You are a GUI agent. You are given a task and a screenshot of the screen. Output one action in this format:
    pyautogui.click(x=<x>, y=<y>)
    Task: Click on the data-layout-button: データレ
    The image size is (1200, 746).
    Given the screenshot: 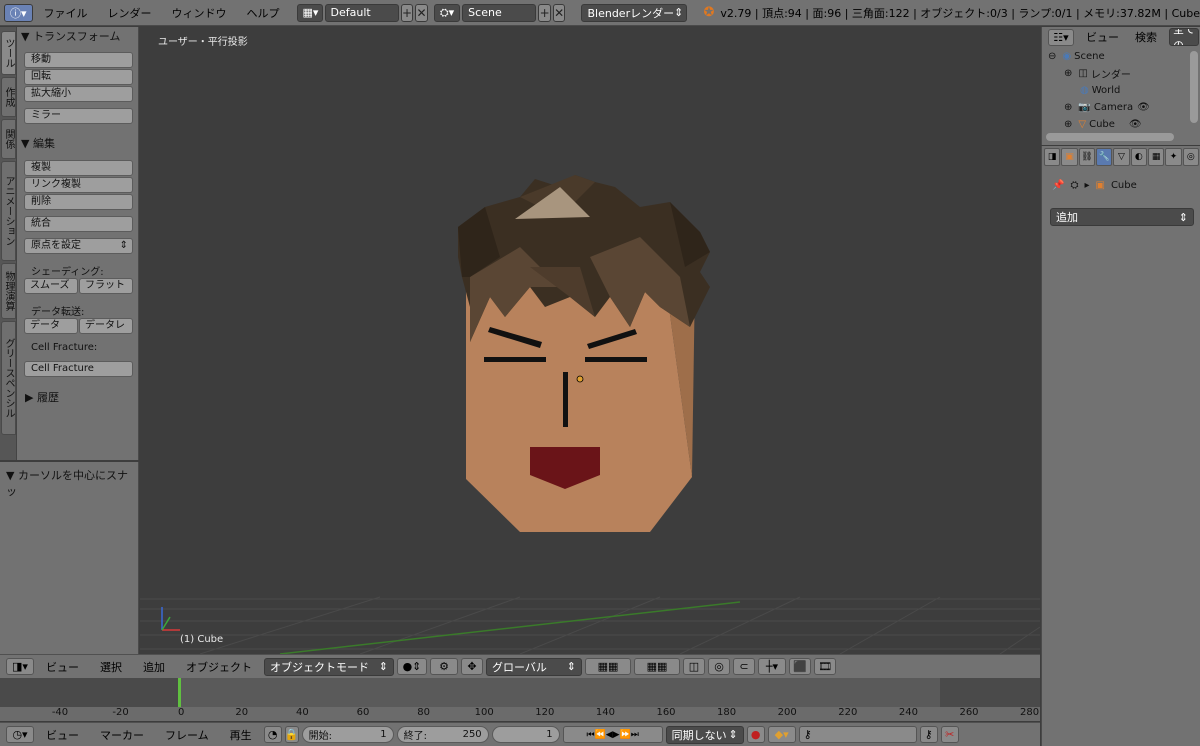 What is the action you would take?
    pyautogui.click(x=106, y=326)
    